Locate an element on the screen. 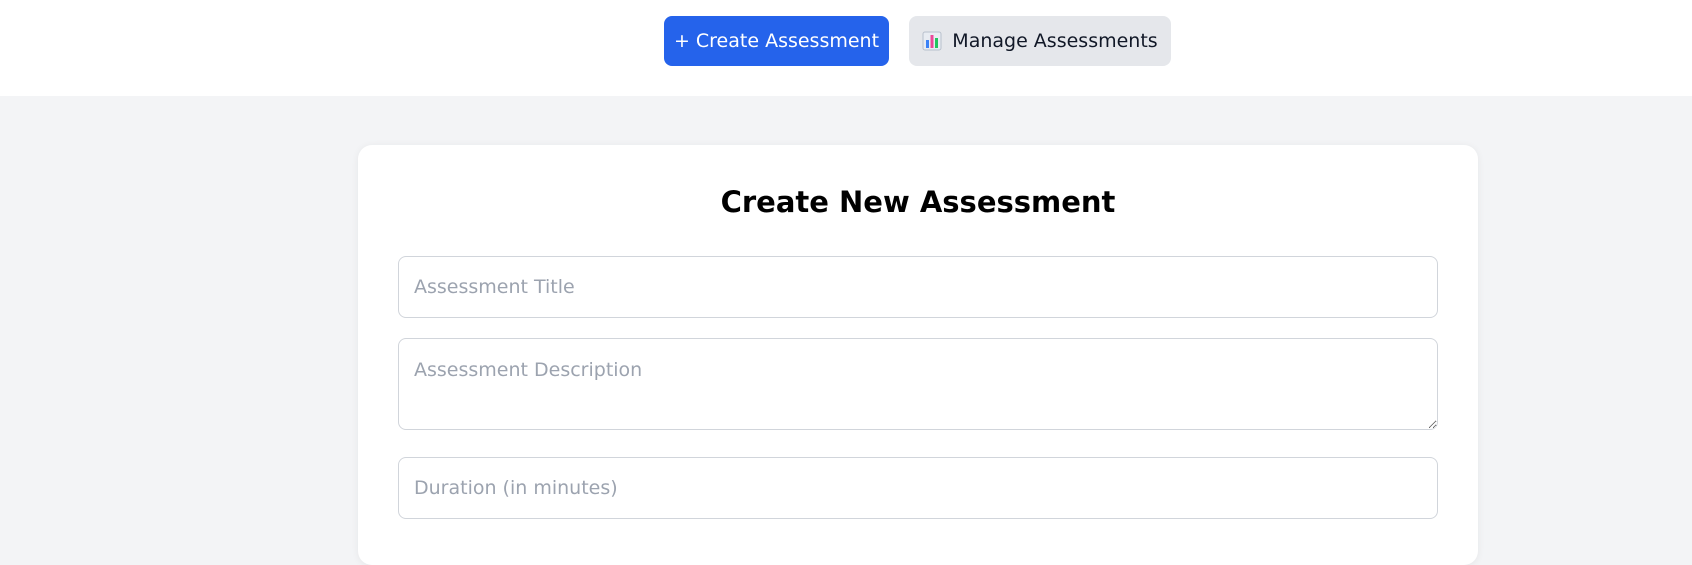 This screenshot has width=1692, height=565. manage-assessments-button: Manage Assessments is located at coordinates (1040, 41).